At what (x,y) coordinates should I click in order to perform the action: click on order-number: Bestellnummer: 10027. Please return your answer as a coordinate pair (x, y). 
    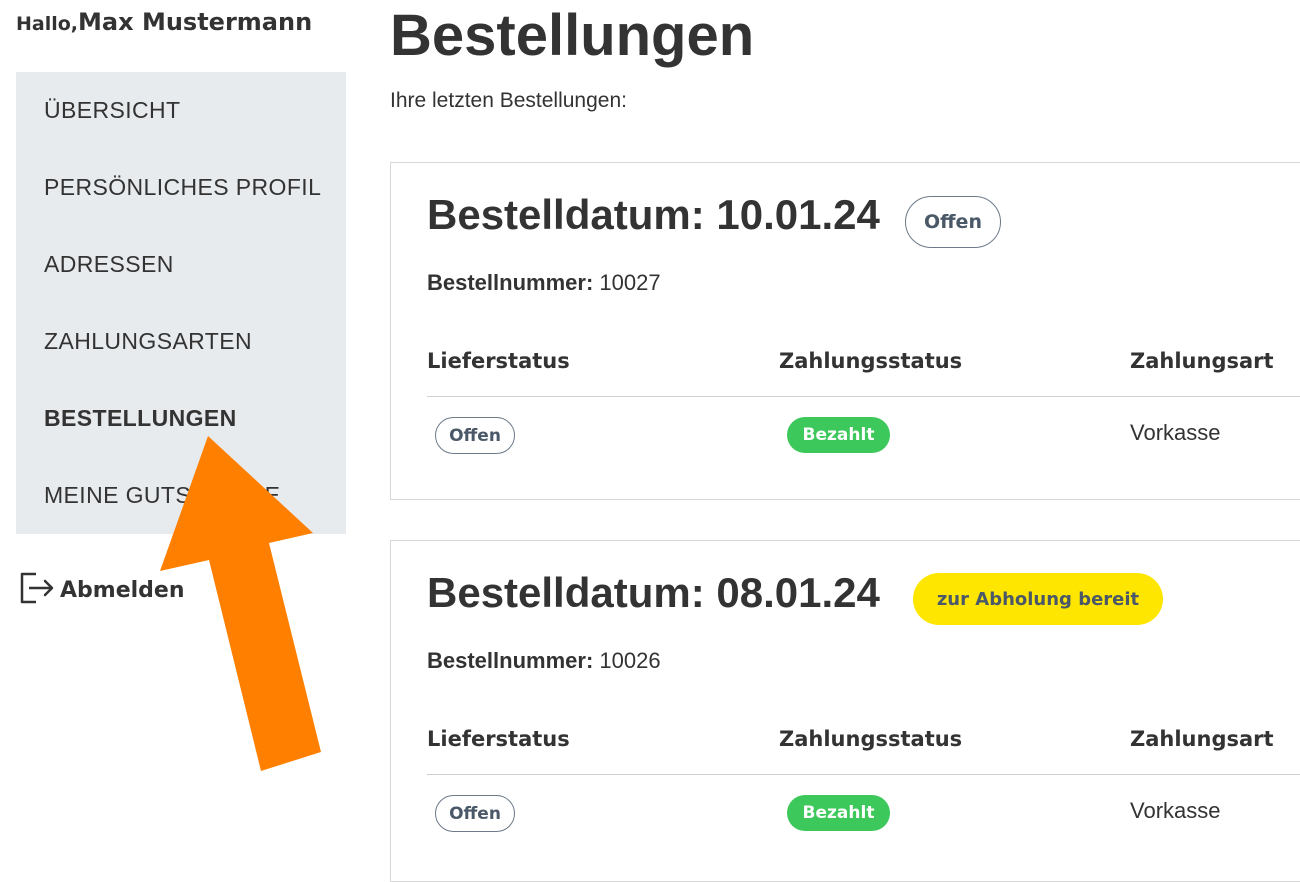
    Looking at the image, I should click on (544, 283).